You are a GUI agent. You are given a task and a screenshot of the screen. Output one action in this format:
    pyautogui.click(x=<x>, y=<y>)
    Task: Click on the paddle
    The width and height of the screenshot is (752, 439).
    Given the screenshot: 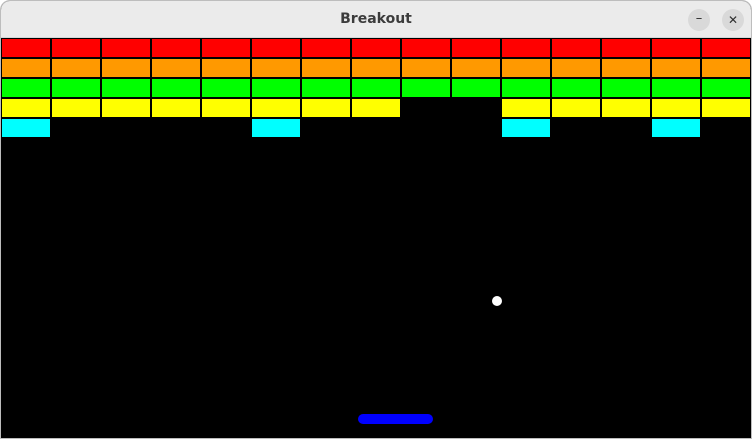 What is the action you would take?
    pyautogui.click(x=395, y=419)
    